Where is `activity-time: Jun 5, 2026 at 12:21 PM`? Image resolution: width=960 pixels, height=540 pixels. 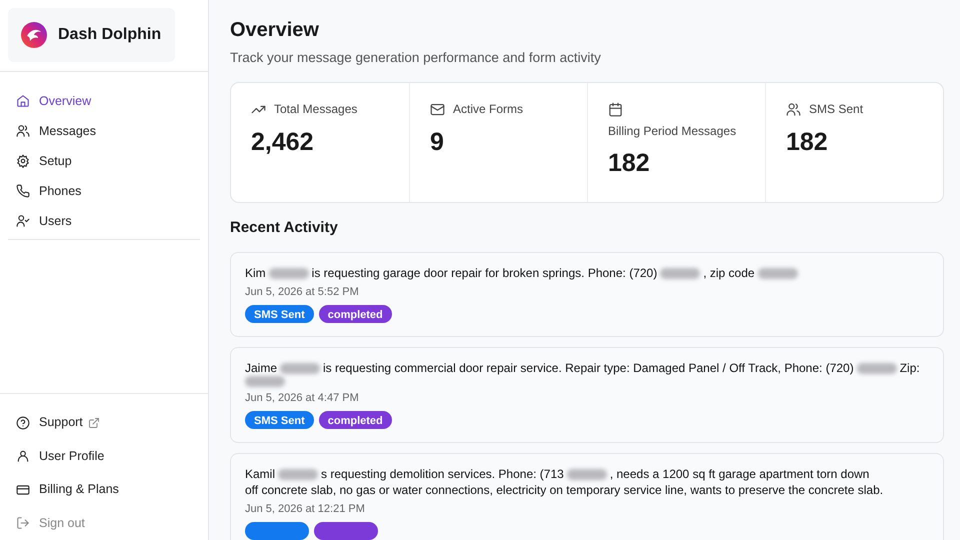 activity-time: Jun 5, 2026 at 12:21 PM is located at coordinates (305, 509).